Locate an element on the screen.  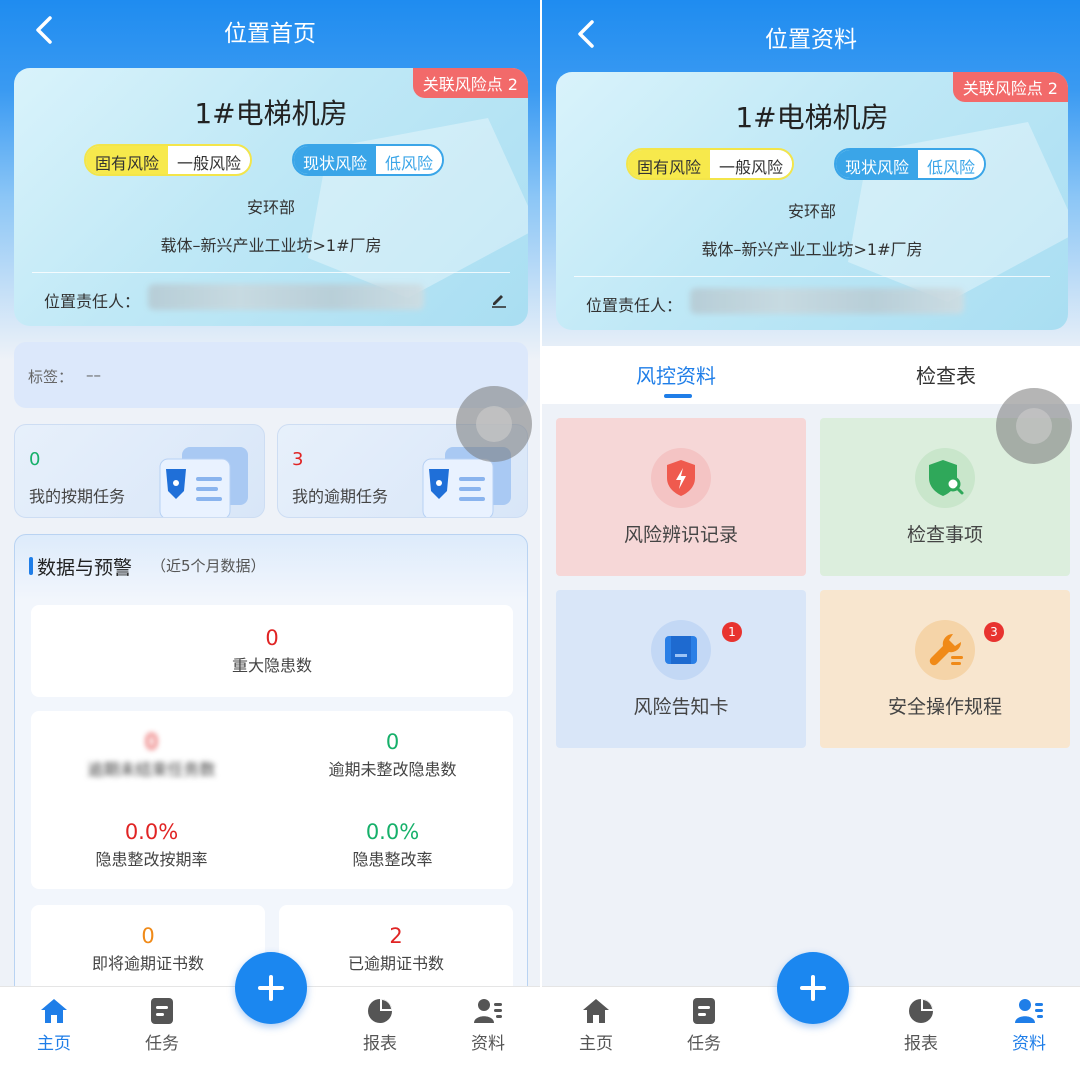
overdue-unfinished-tasks-stat: 0 逾期未结束任务数 is located at coordinates (151, 756).